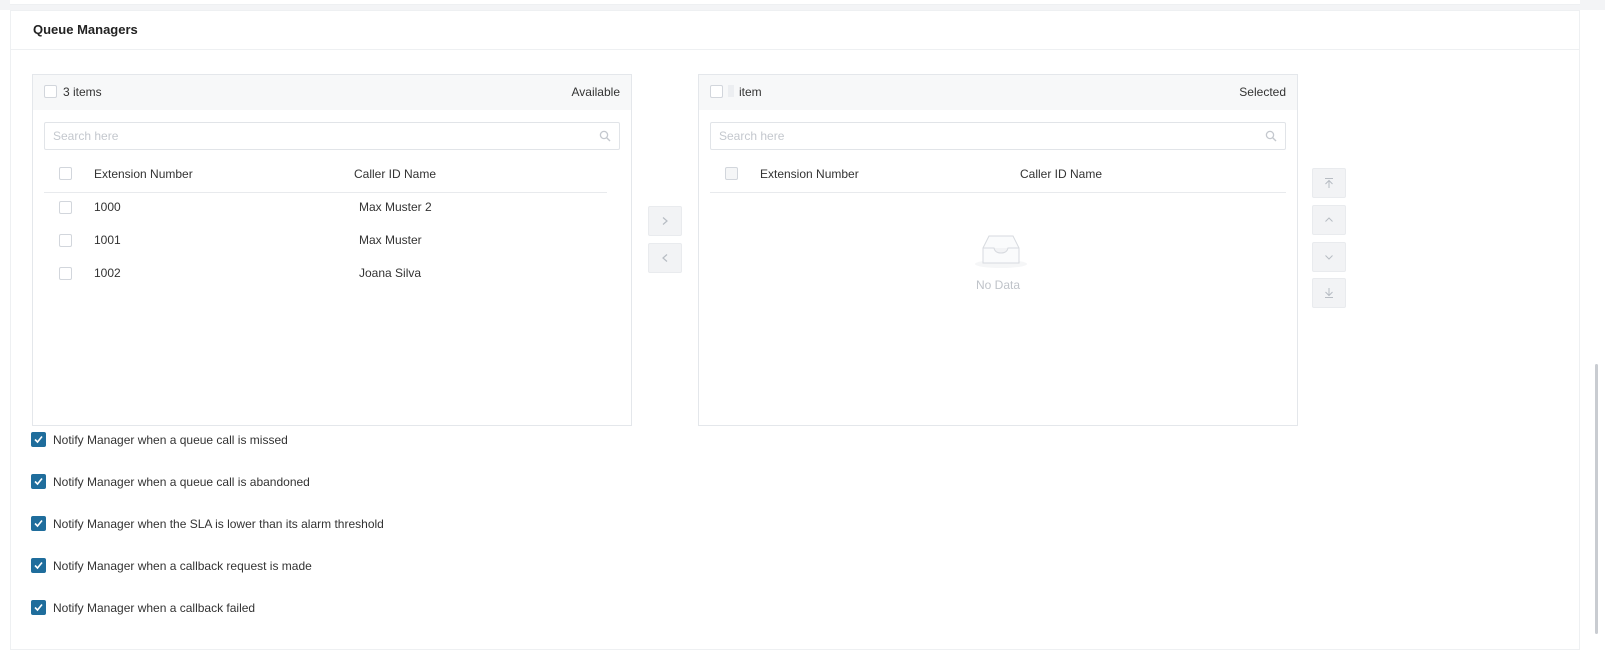  Describe the element at coordinates (85, 29) in the screenshot. I see `section-title: Queue Managers` at that location.